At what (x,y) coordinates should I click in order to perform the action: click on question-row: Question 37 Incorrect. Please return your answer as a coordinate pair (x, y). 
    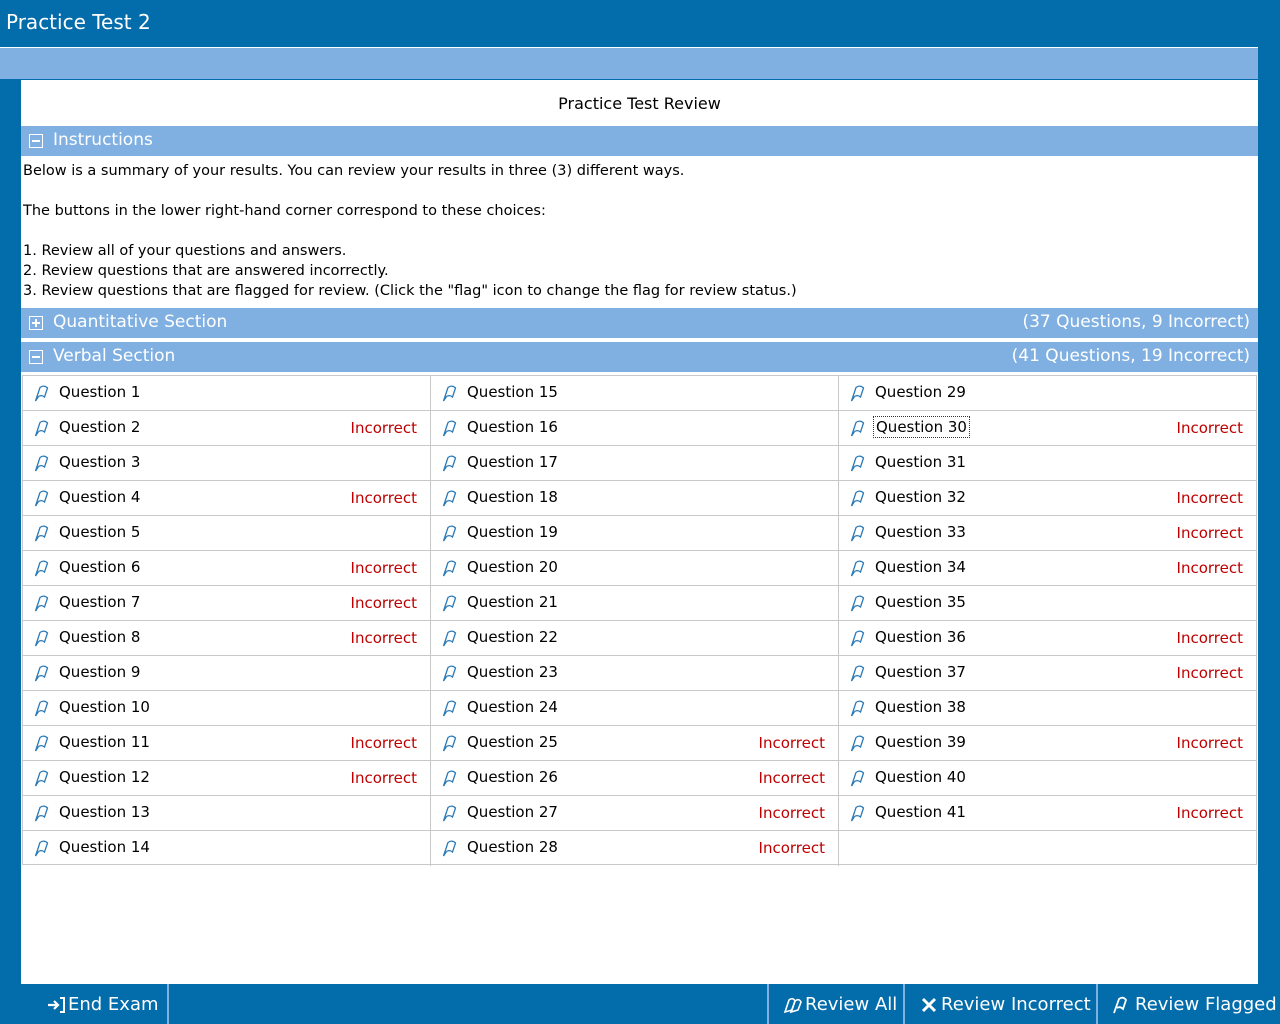
    Looking at the image, I should click on (1047, 673).